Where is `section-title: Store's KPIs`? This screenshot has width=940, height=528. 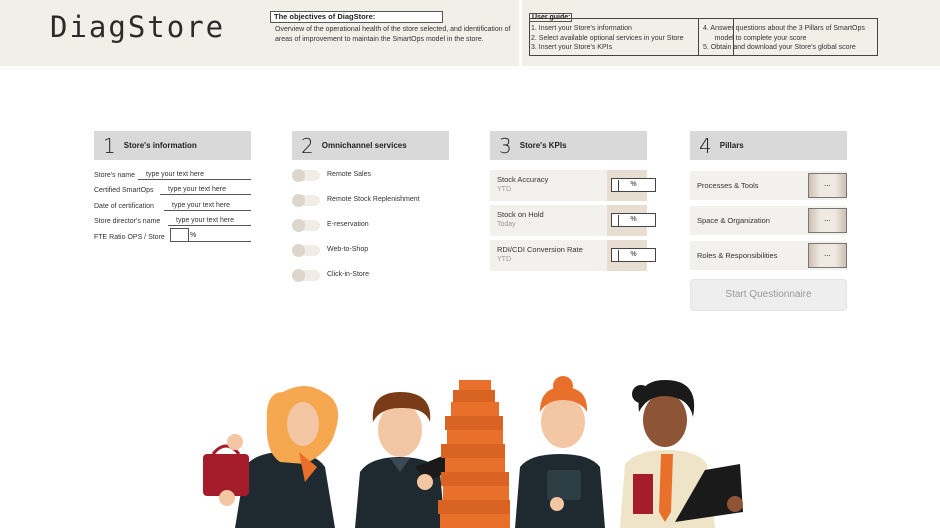
section-title: Store's KPIs is located at coordinates (543, 145).